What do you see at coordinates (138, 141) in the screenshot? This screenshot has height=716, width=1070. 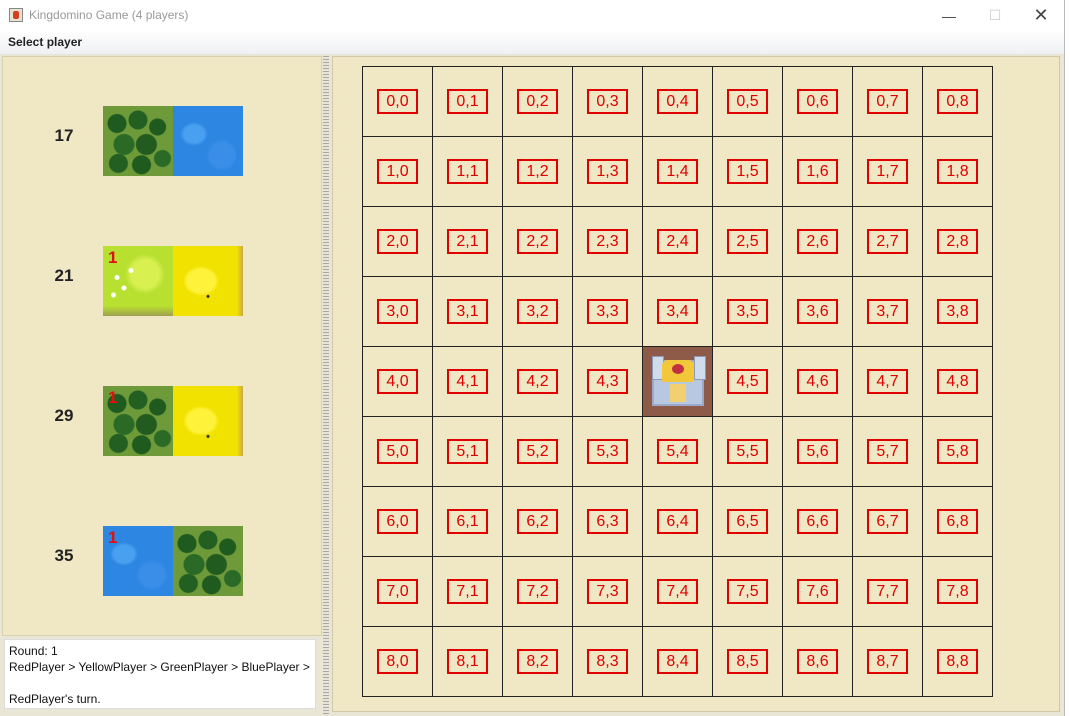 I see `domino-left-tile` at bounding box center [138, 141].